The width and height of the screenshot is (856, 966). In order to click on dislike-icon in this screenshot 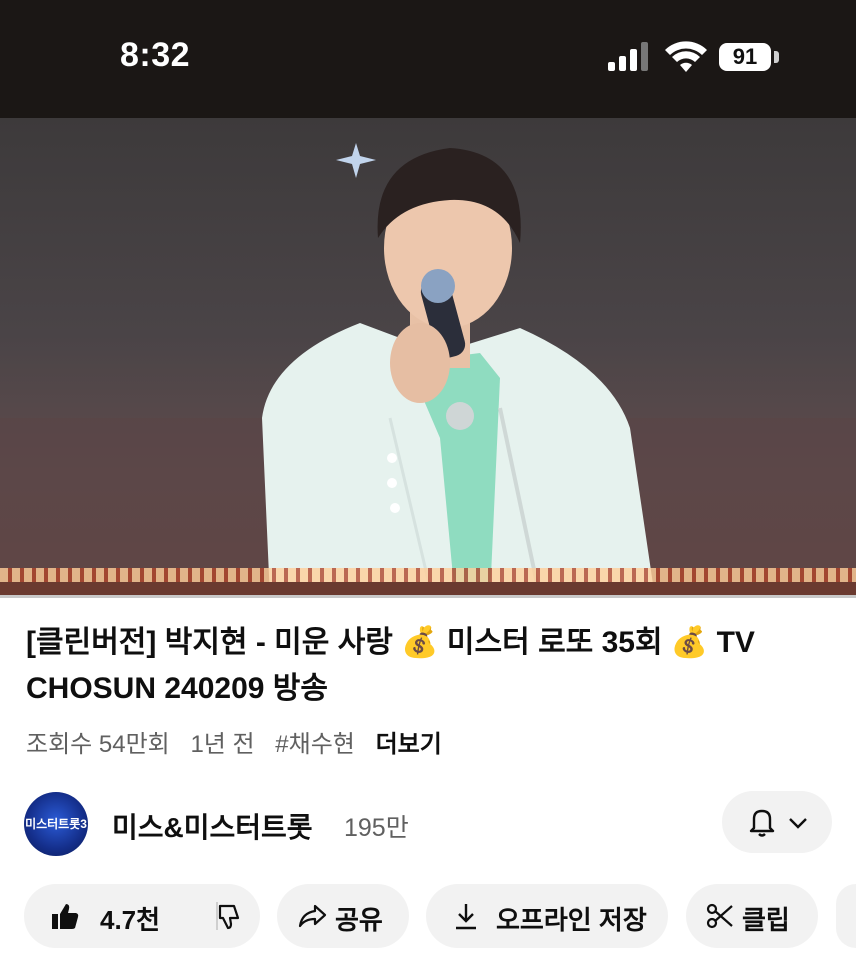, I will do `click(230, 917)`.